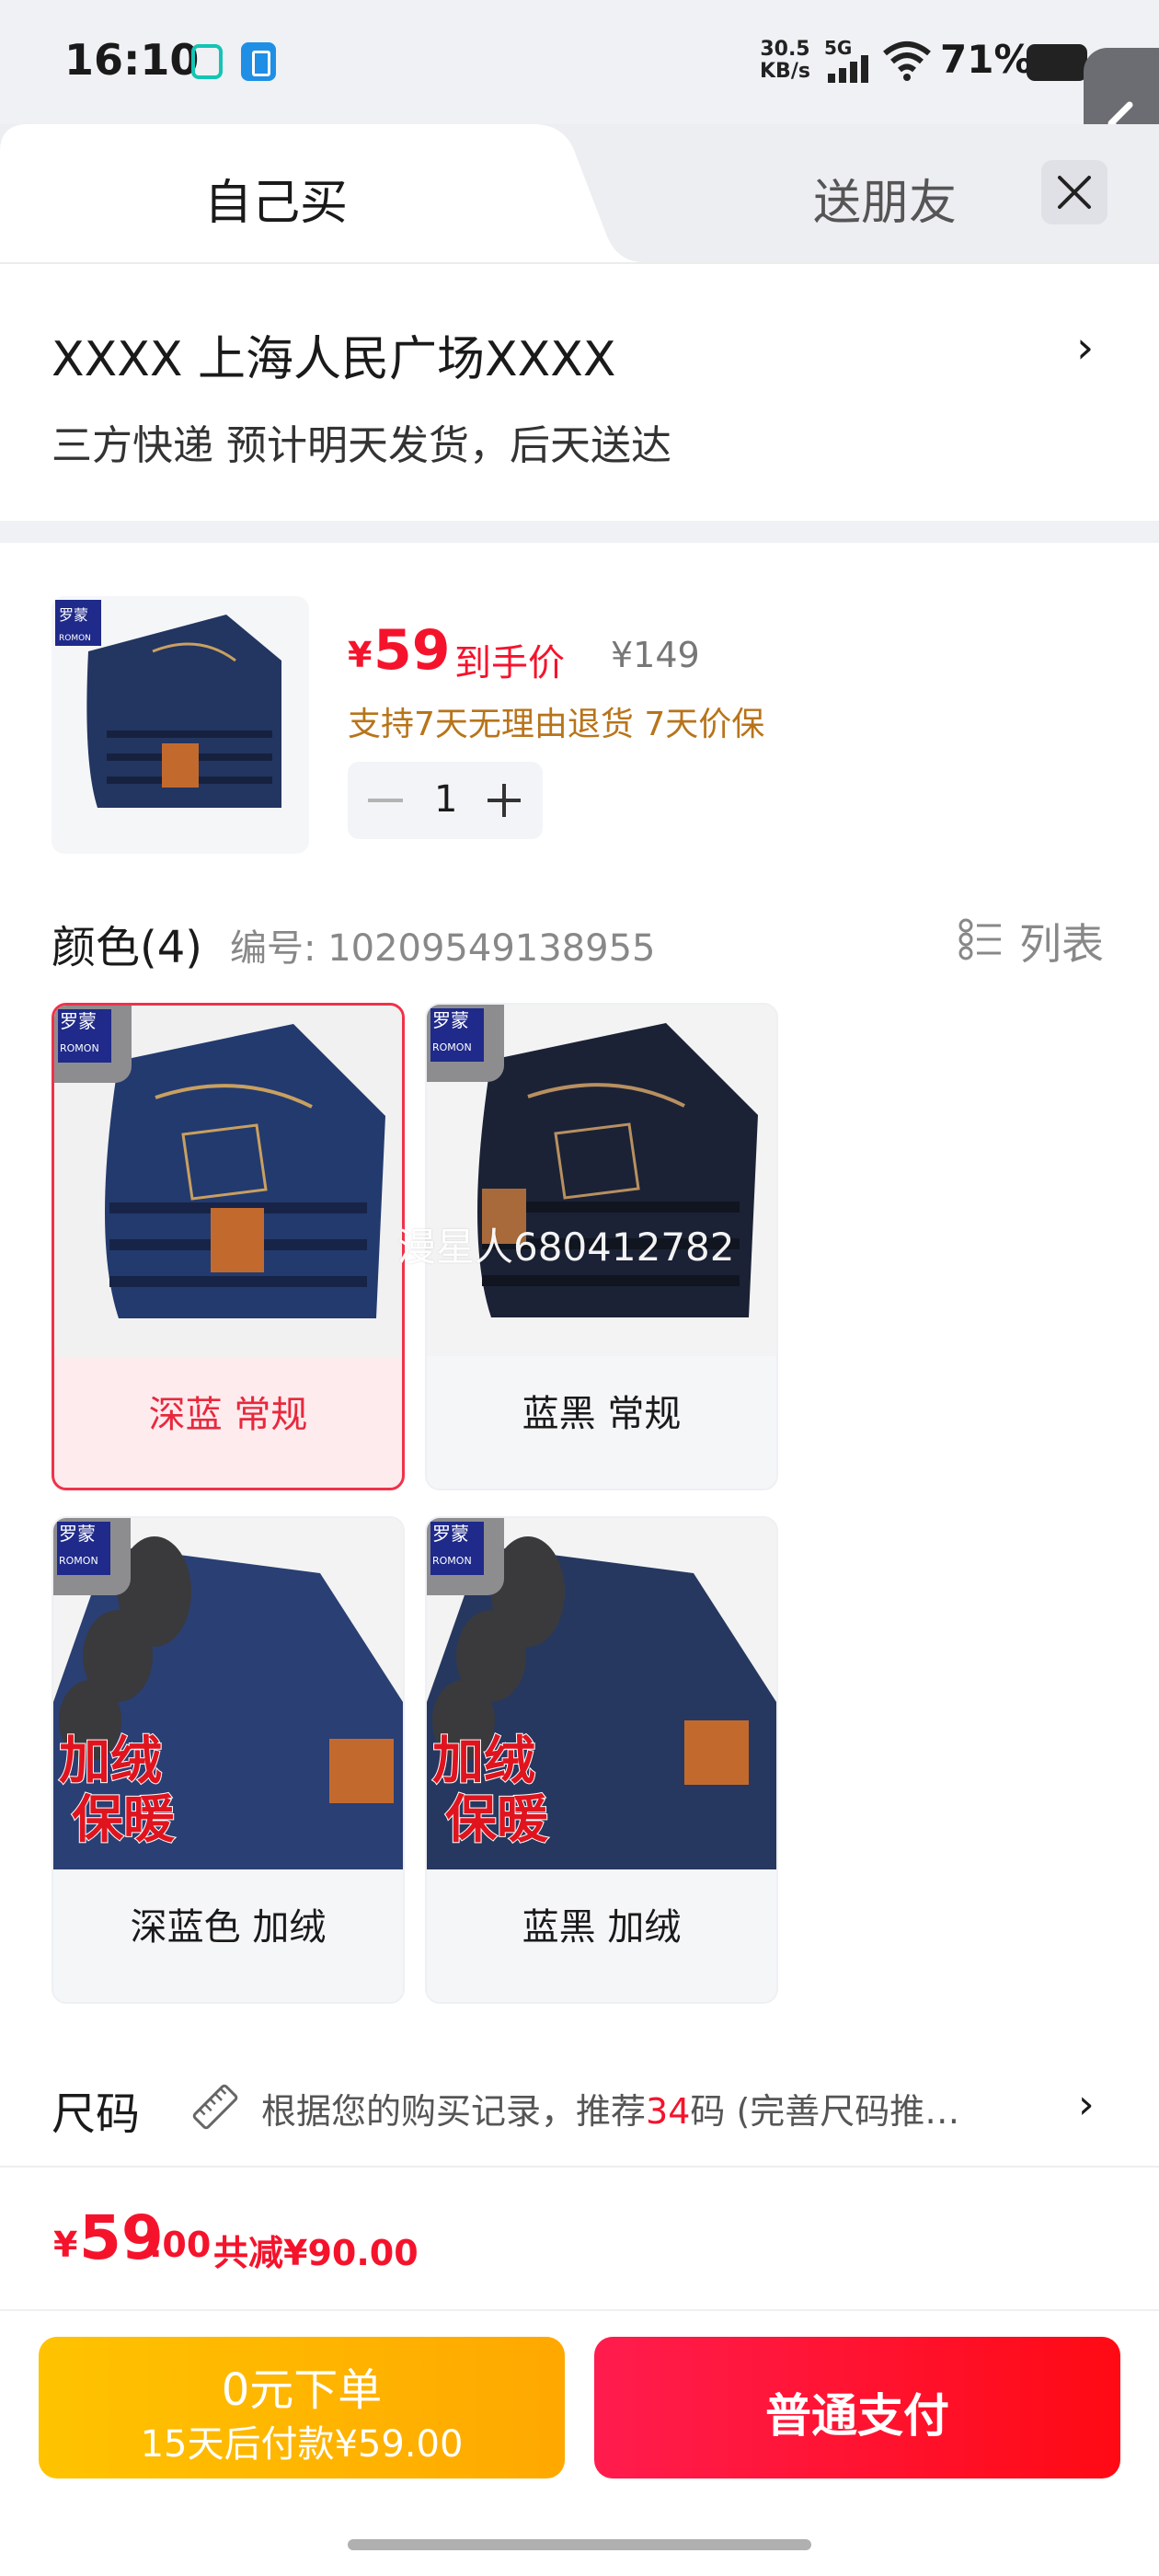  Describe the element at coordinates (579, 532) in the screenshot. I see `section-divider` at that location.